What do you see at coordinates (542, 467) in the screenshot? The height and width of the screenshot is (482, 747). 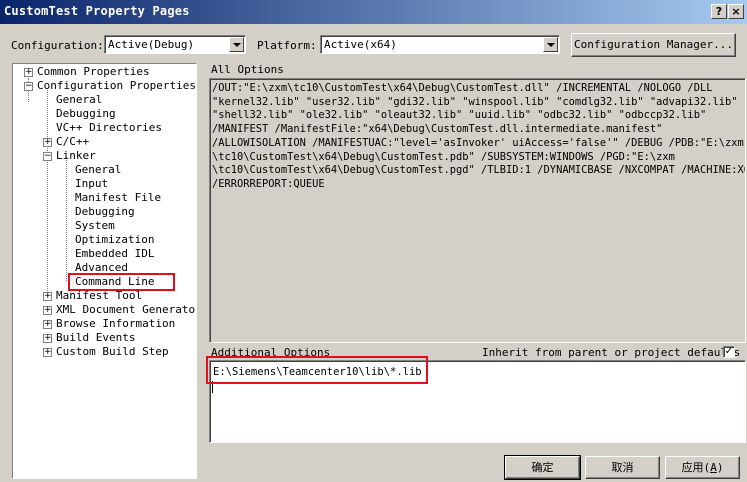 I see `ok-button: 确定` at bounding box center [542, 467].